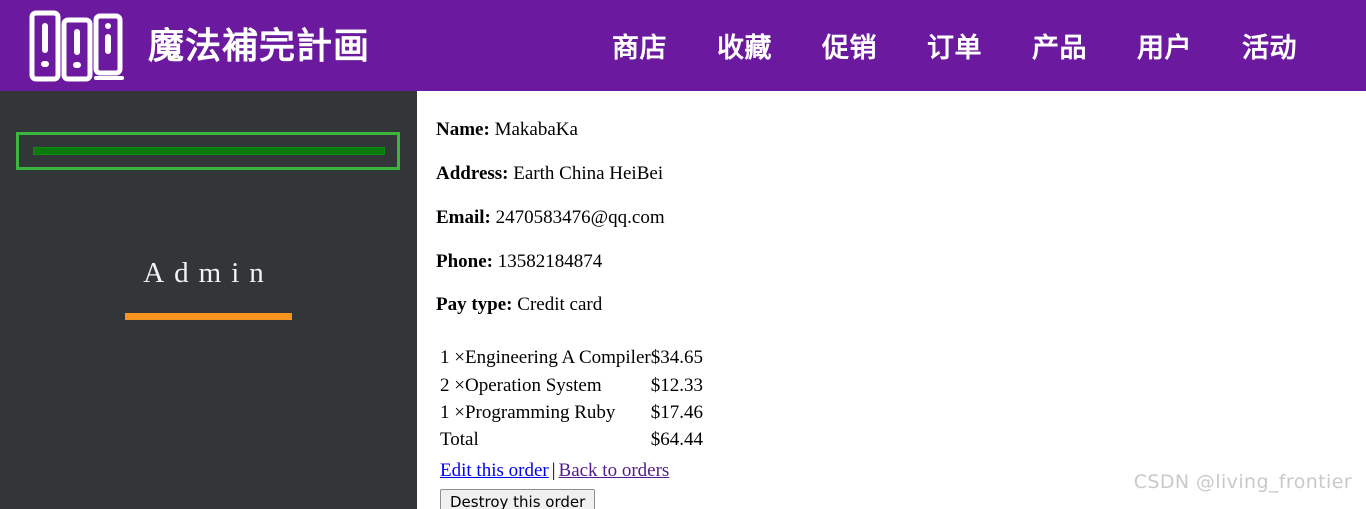 The height and width of the screenshot is (509, 1366). Describe the element at coordinates (1242, 482) in the screenshot. I see `watermark: CSDN @living_frontier` at that location.